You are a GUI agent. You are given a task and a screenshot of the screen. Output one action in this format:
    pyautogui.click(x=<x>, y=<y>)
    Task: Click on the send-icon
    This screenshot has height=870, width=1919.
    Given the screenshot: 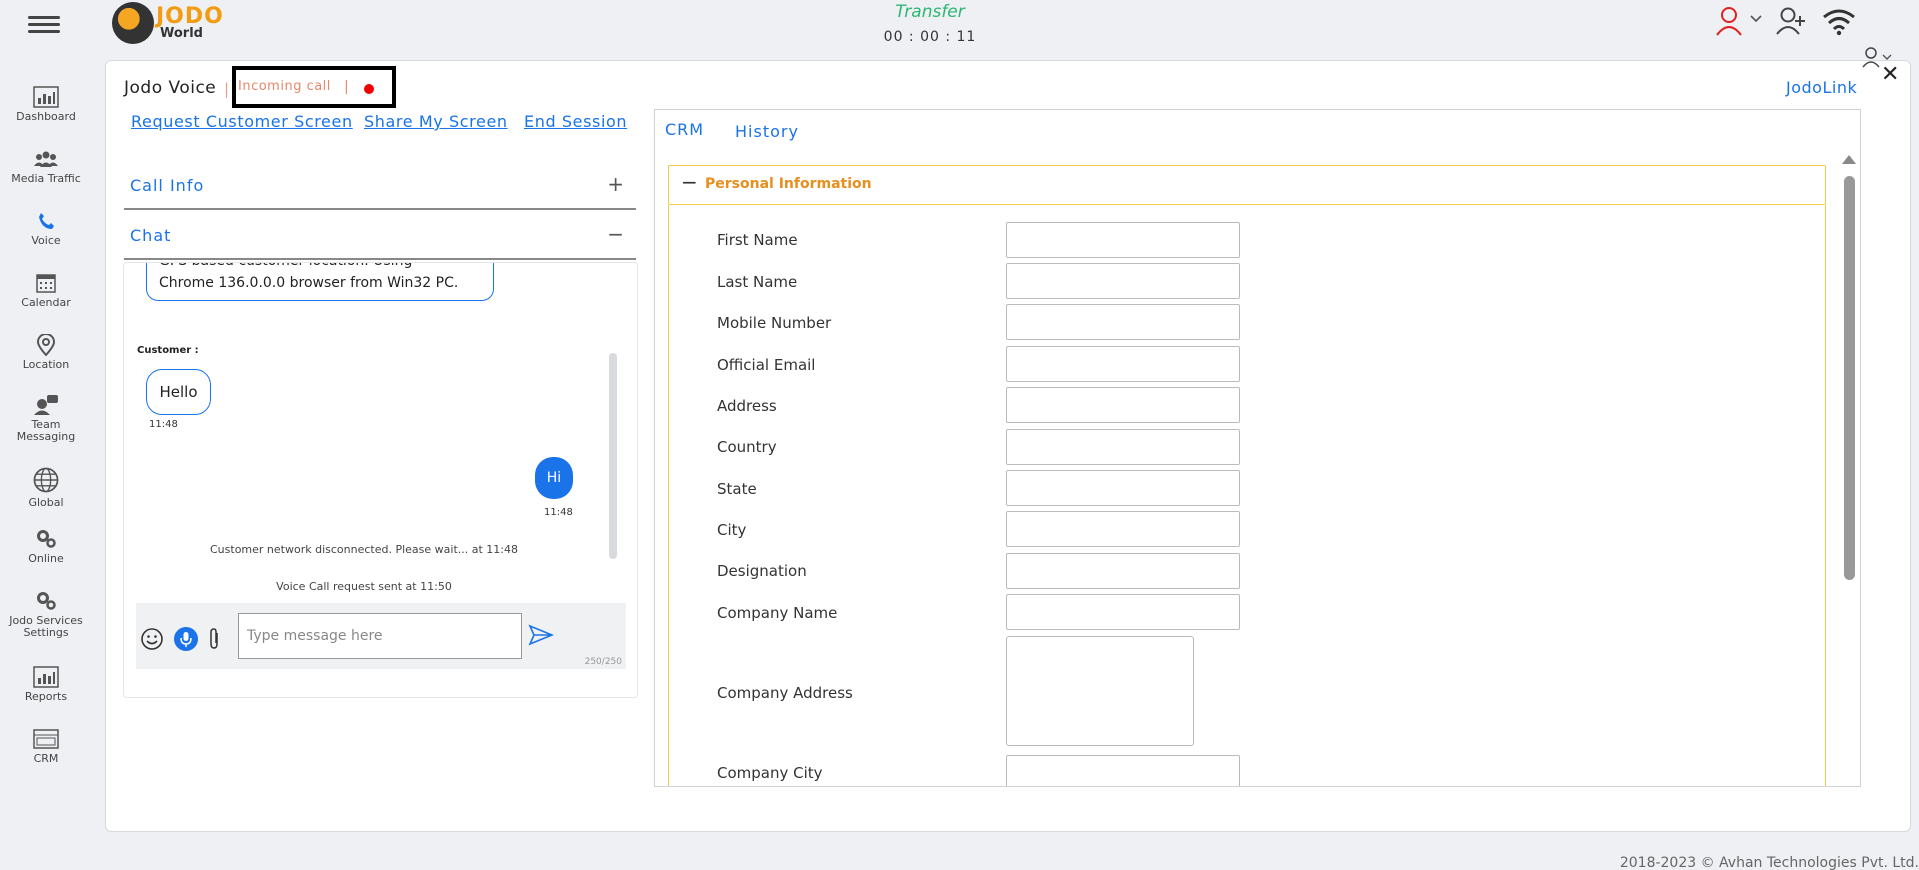 What is the action you would take?
    pyautogui.click(x=541, y=635)
    